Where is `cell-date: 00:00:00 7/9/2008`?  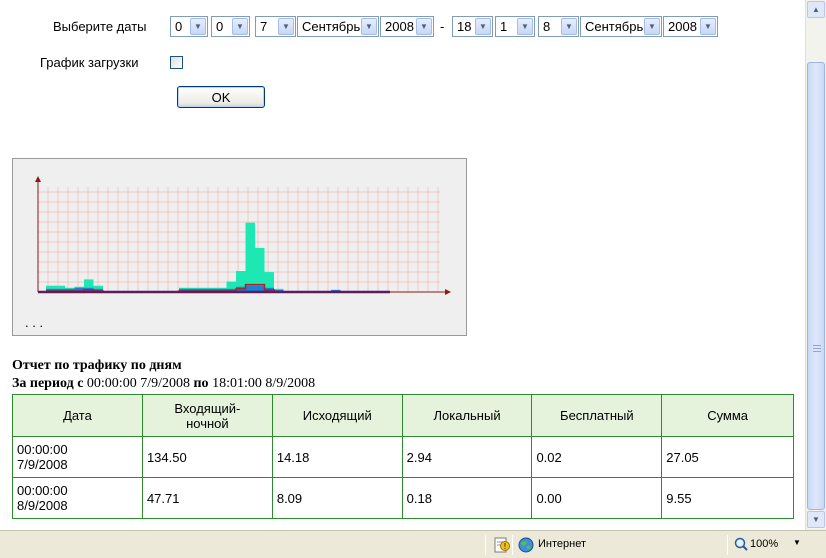 cell-date: 00:00:00 7/9/2008 is located at coordinates (77, 457).